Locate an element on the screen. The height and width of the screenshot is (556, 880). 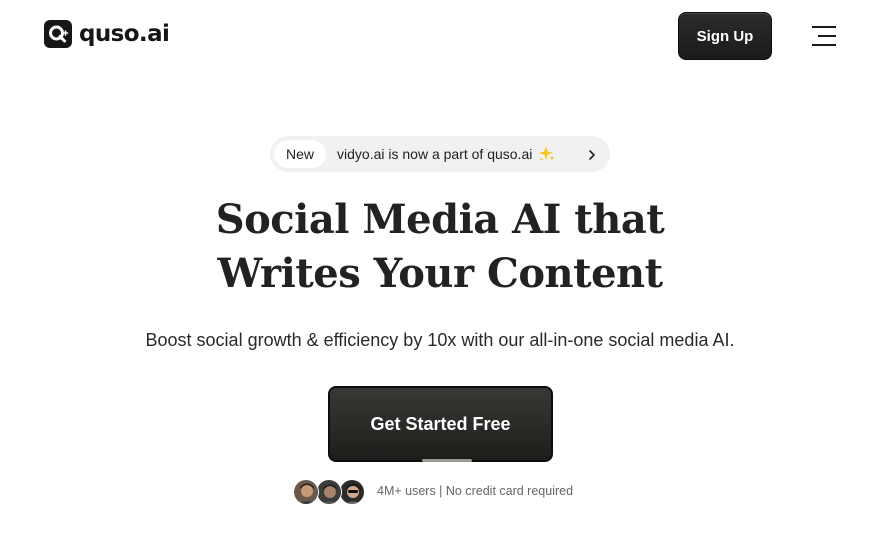
announcement-text: vidyo.ai is now a part of quso.ai is located at coordinates (435, 154).